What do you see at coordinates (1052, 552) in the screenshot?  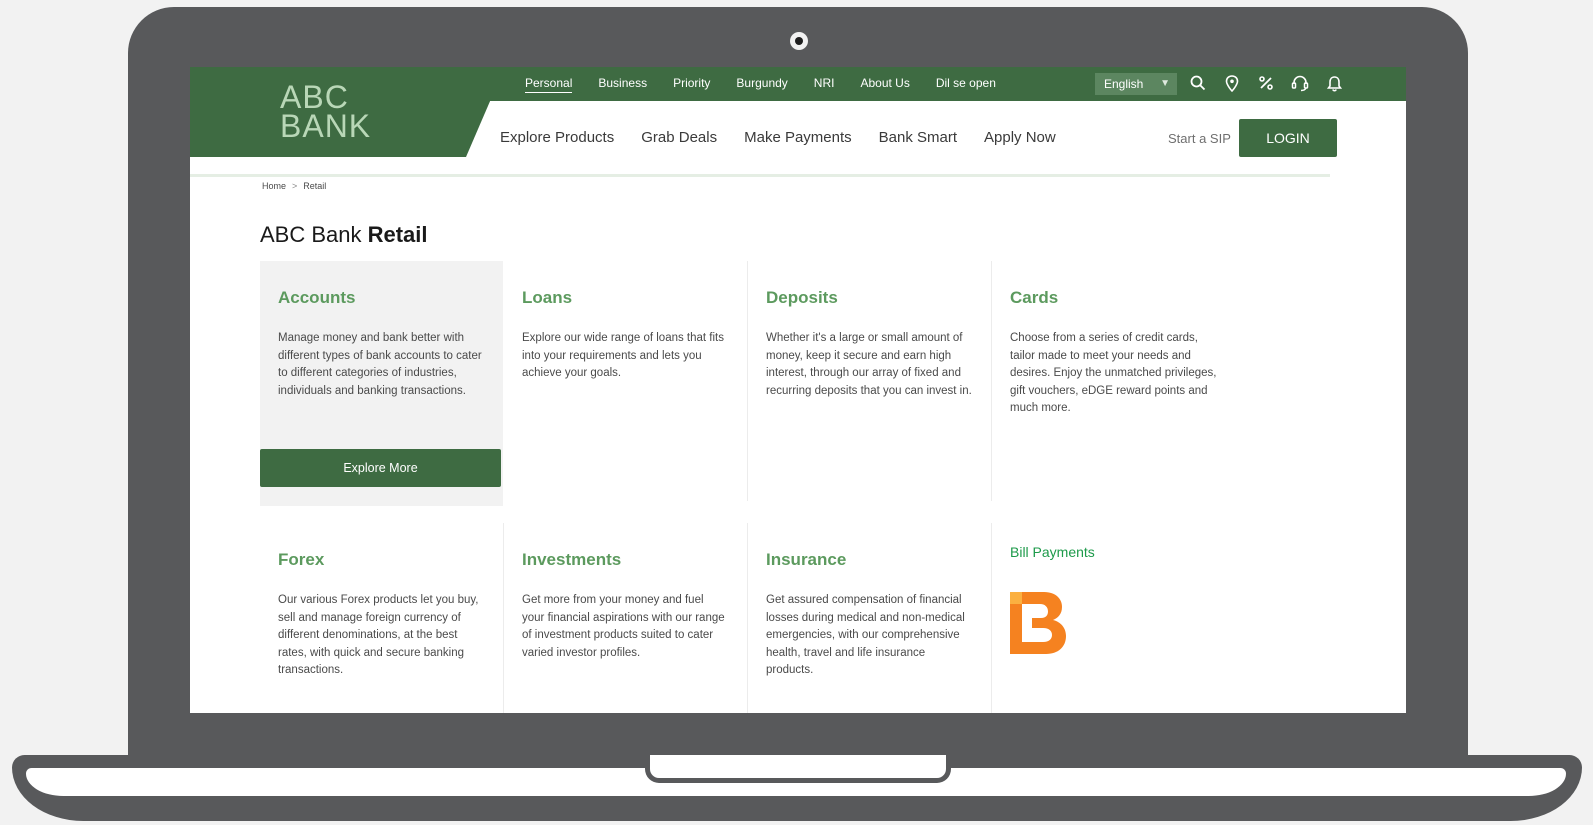 I see `bill-payments-link: Bill Payments` at bounding box center [1052, 552].